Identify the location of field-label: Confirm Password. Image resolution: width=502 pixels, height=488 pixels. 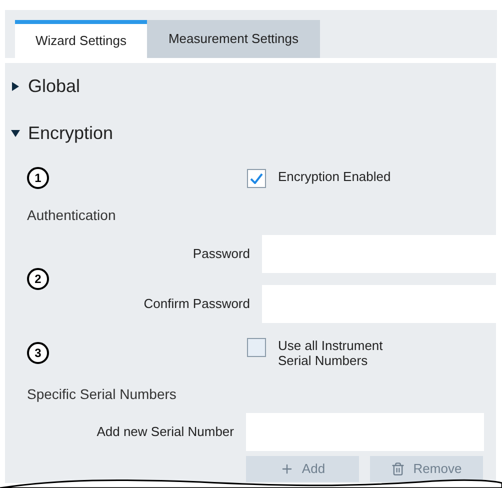
(196, 304).